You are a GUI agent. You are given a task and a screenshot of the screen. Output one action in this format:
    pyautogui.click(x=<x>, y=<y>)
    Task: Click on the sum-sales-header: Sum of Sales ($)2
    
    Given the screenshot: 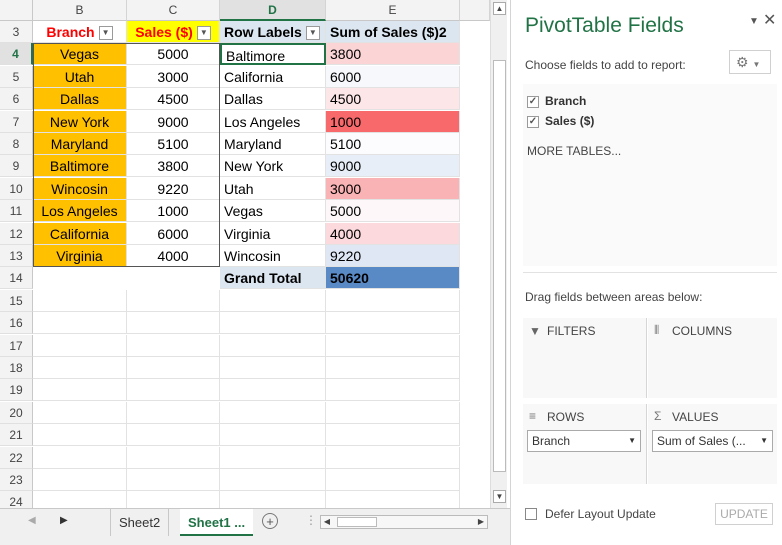 What is the action you would take?
    pyautogui.click(x=393, y=32)
    